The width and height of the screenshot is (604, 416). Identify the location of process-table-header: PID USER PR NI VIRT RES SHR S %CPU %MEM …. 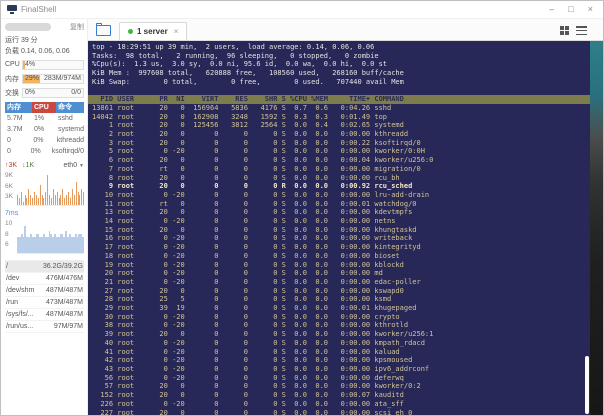
(339, 99).